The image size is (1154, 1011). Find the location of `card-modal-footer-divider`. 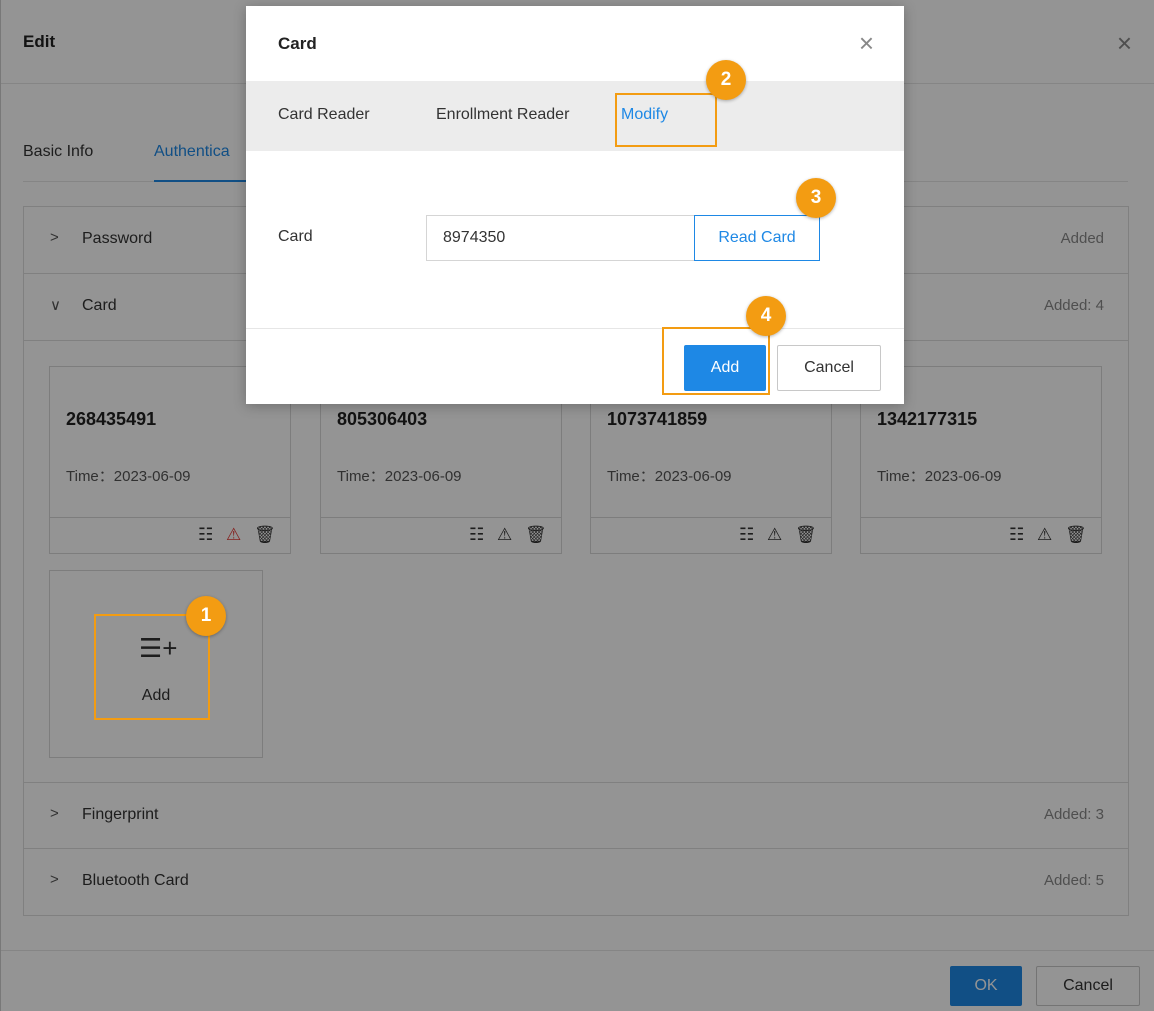

card-modal-footer-divider is located at coordinates (575, 328).